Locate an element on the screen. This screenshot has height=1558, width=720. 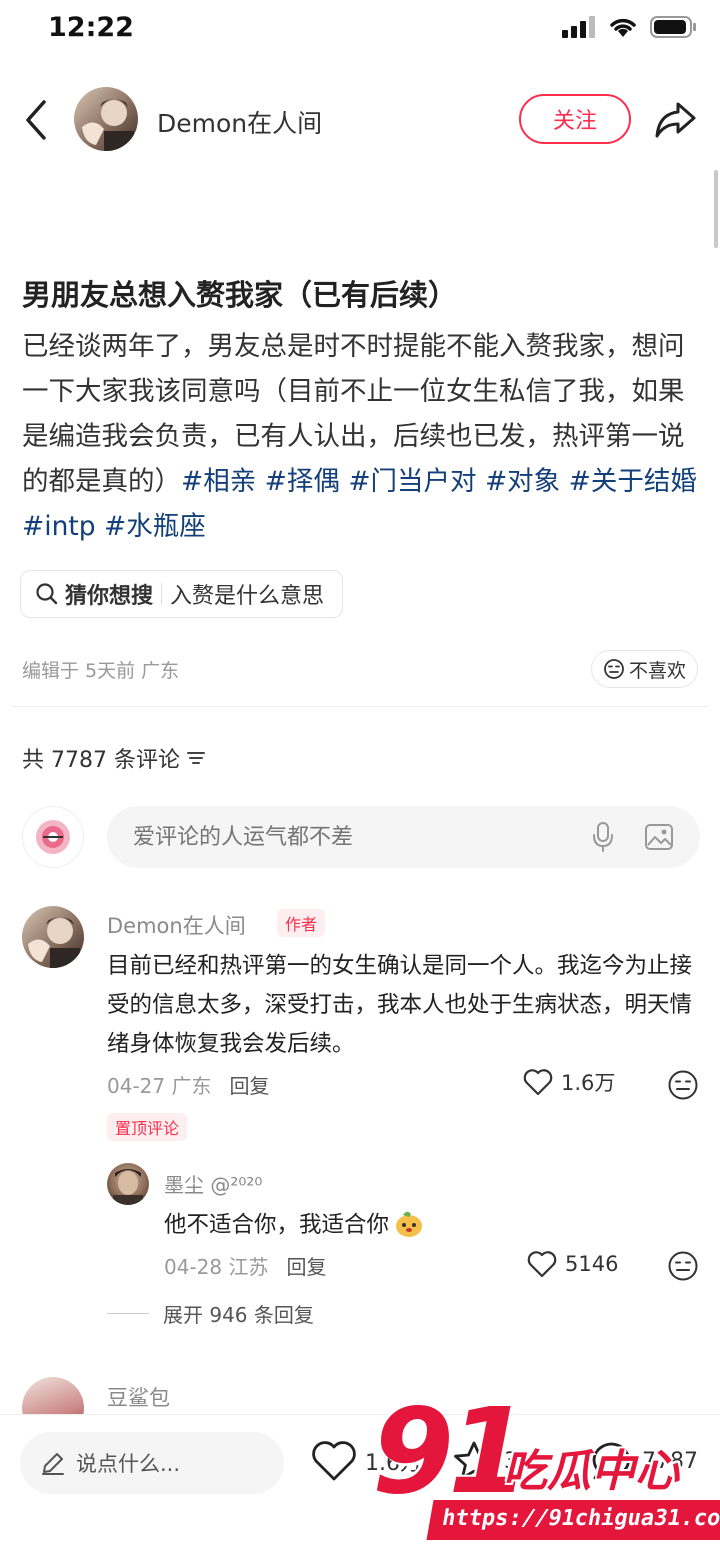
divider is located at coordinates (360, 706).